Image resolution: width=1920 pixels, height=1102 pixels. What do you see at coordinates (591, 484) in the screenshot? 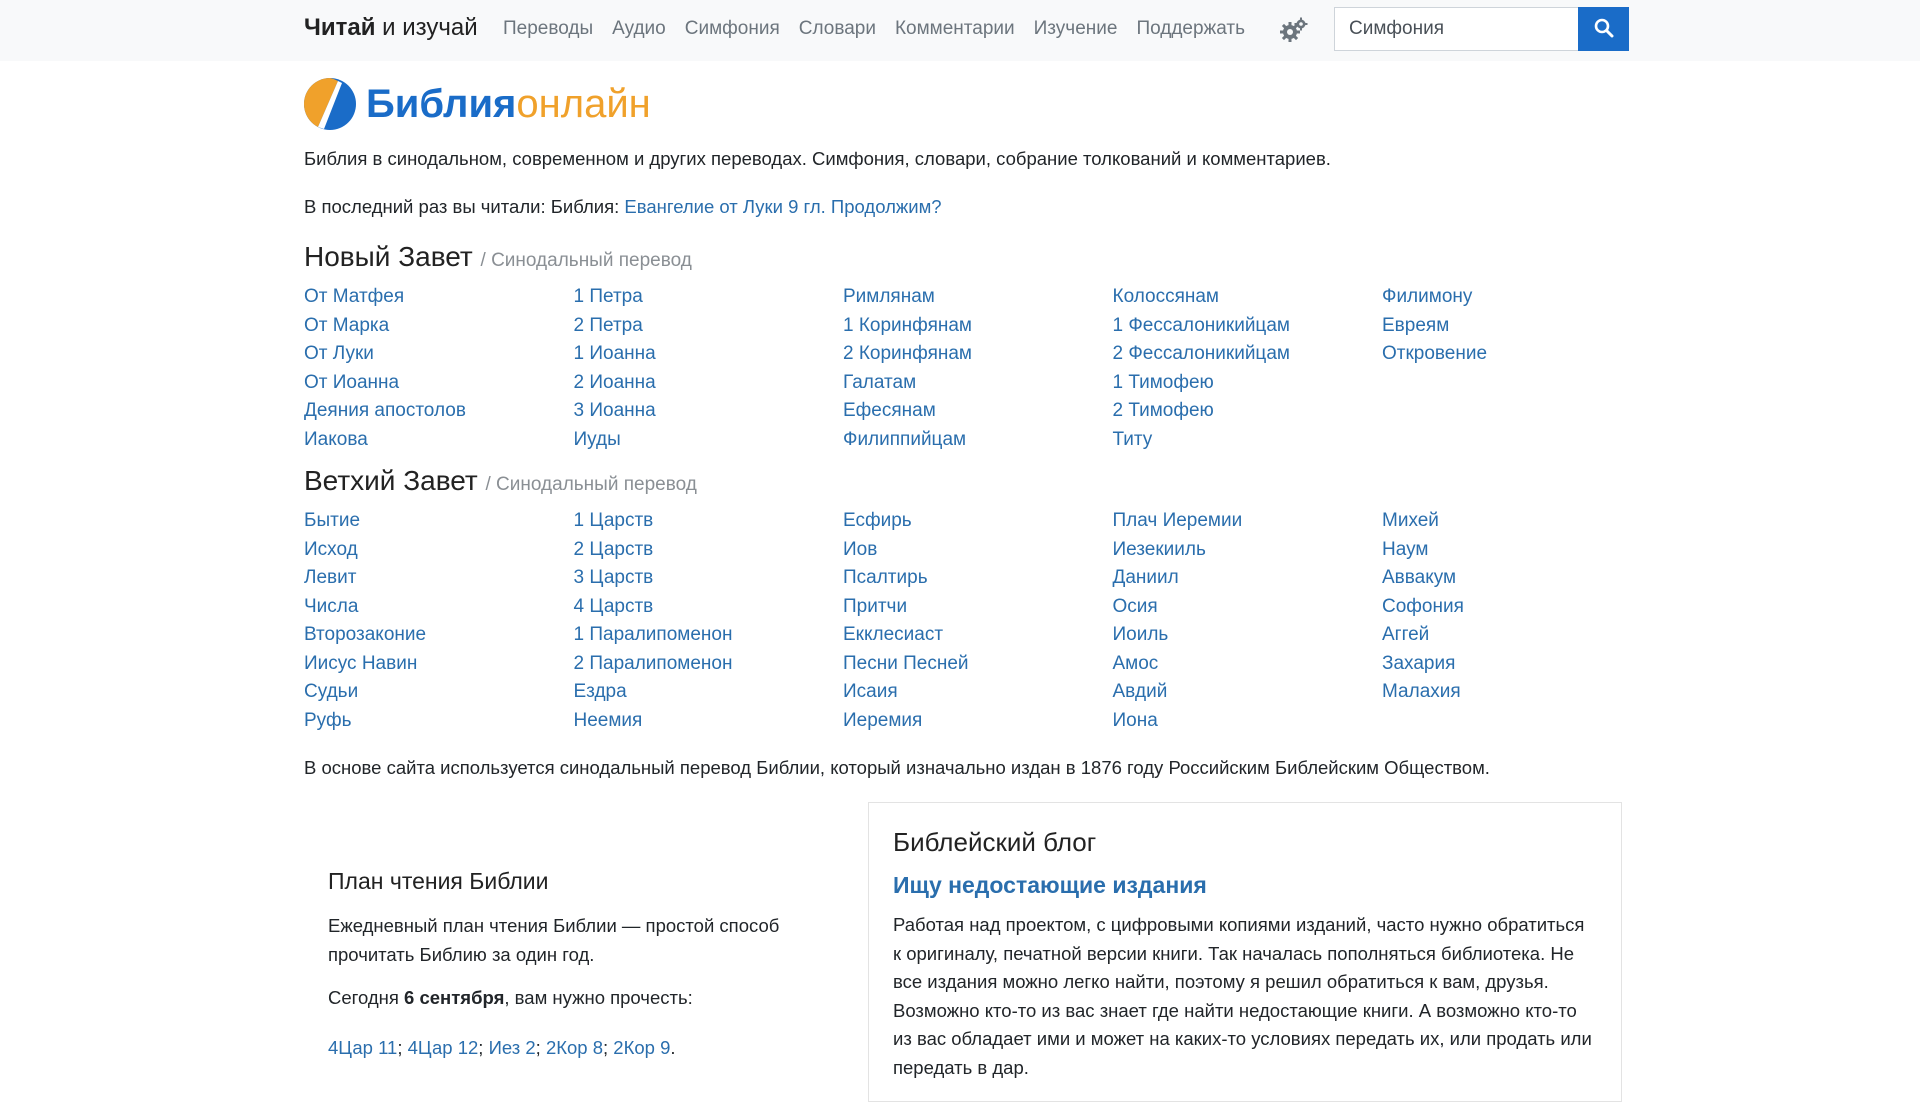
I see `old-testament-subtitle: / Синодальный перевод` at bounding box center [591, 484].